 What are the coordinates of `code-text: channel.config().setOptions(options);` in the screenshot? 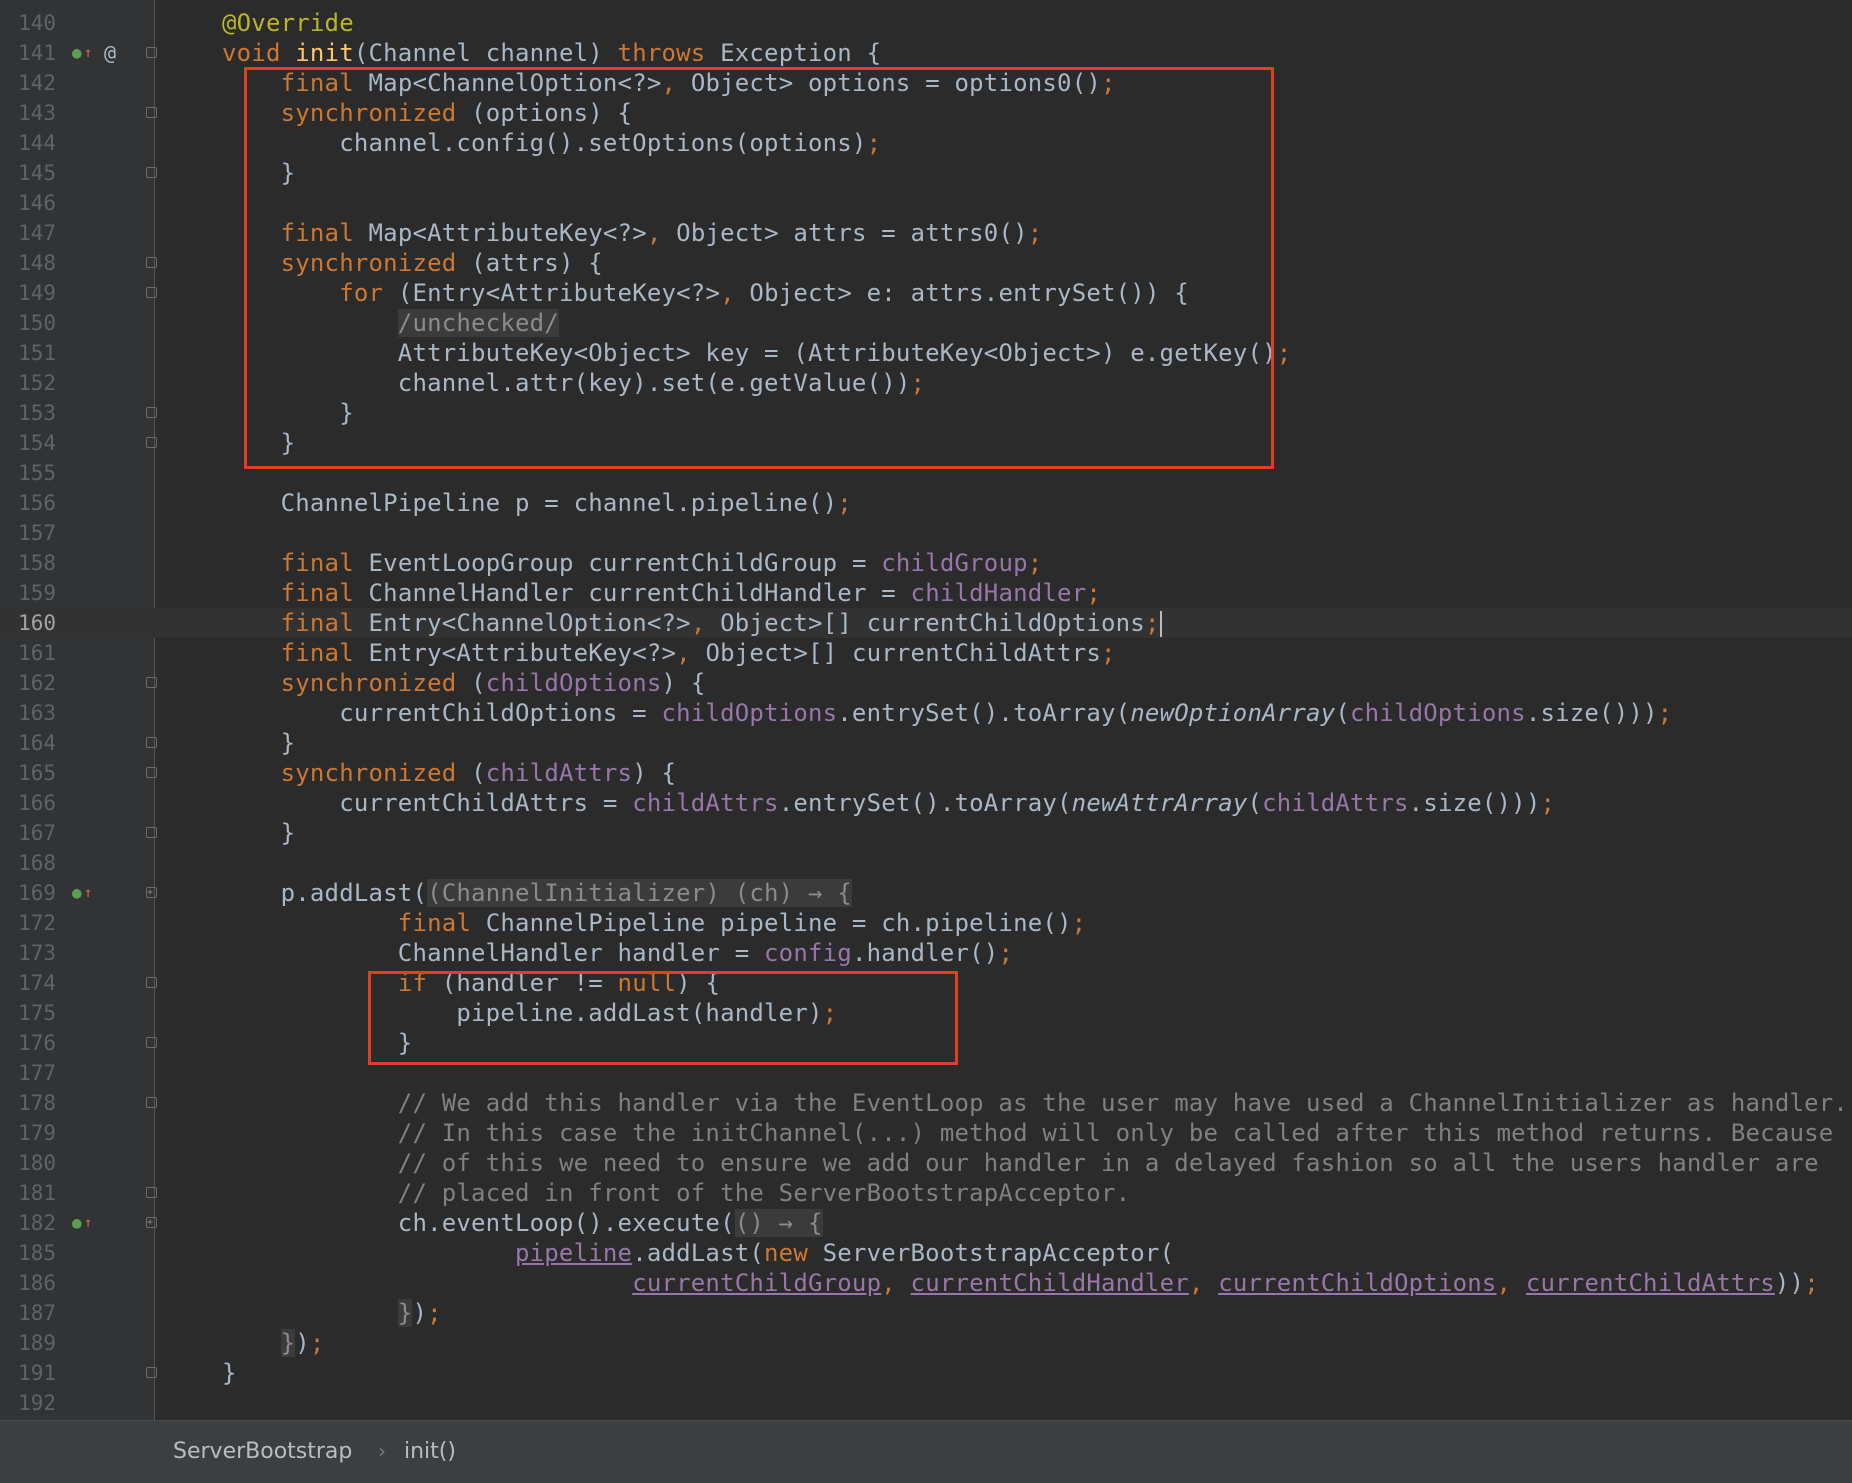 It's located at (551, 143).